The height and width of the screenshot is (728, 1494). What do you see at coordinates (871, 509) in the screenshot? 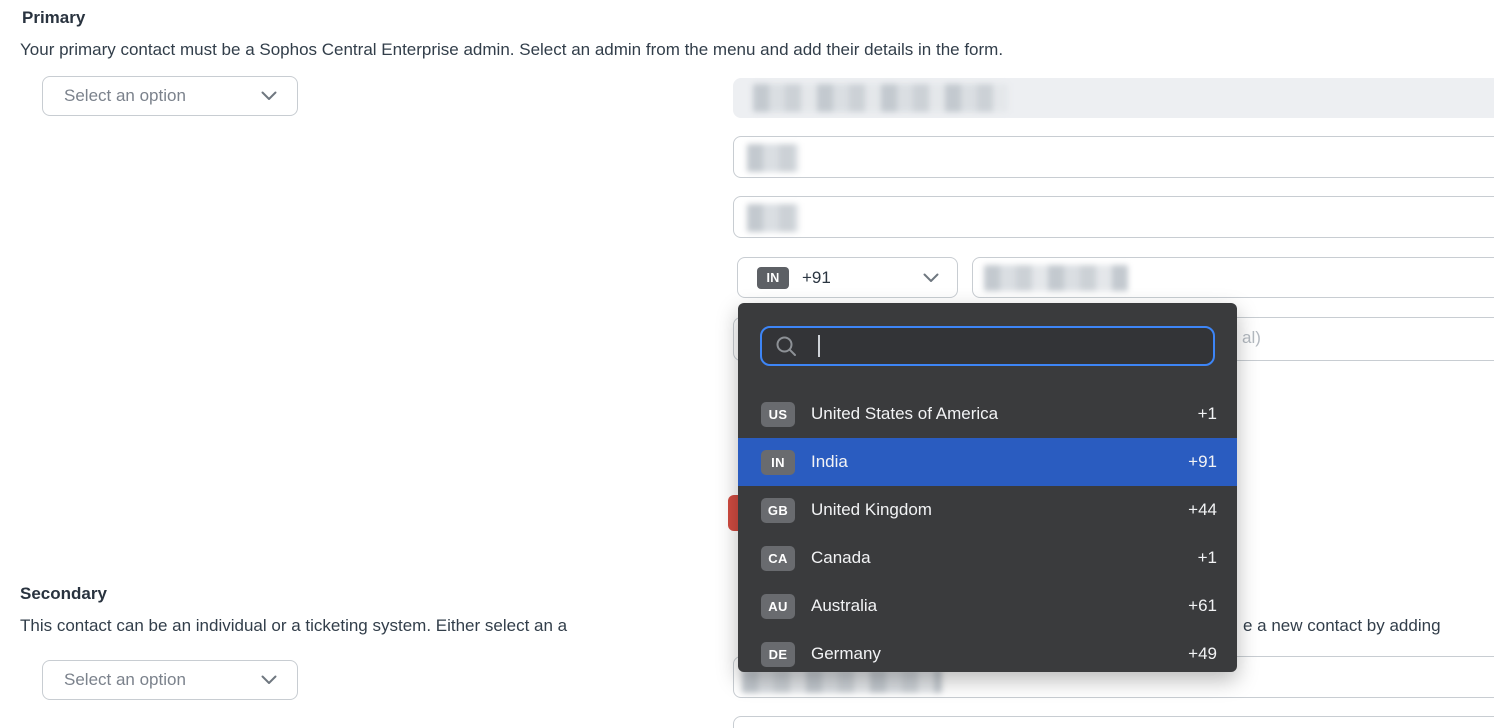
I see `country-name: United Kingdom` at bounding box center [871, 509].